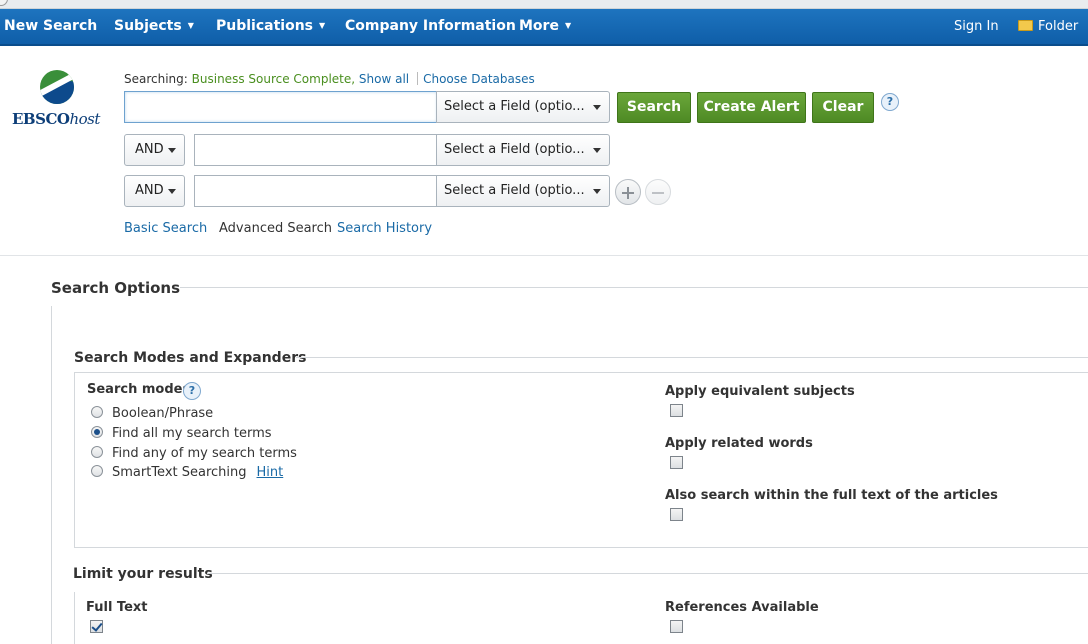 This screenshot has width=1088, height=644. What do you see at coordinates (539, 26) in the screenshot?
I see `nav-more-label: More` at bounding box center [539, 26].